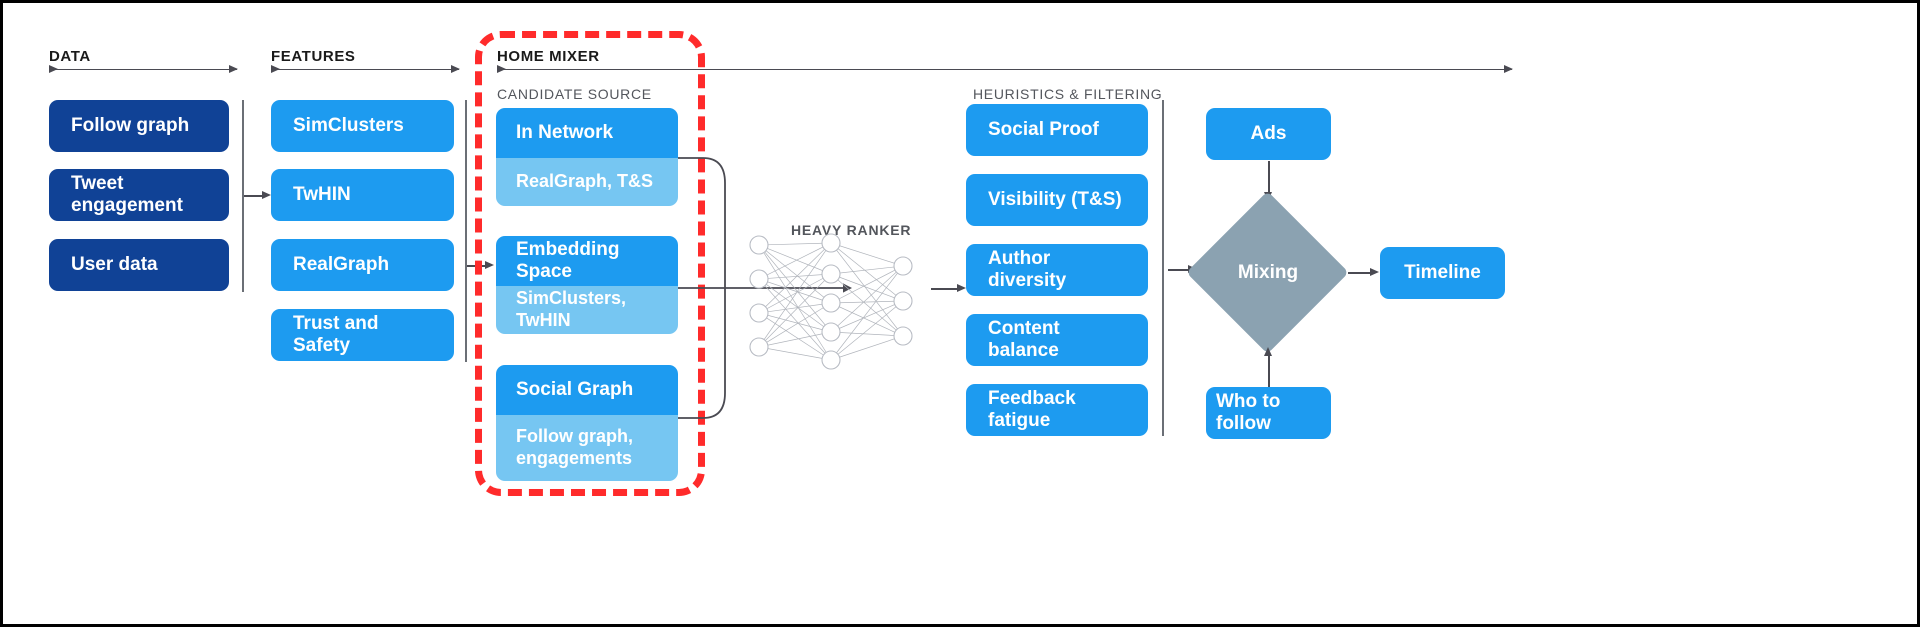  What do you see at coordinates (948, 288) in the screenshot?
I see `arrow-ranker-to-heuristics` at bounding box center [948, 288].